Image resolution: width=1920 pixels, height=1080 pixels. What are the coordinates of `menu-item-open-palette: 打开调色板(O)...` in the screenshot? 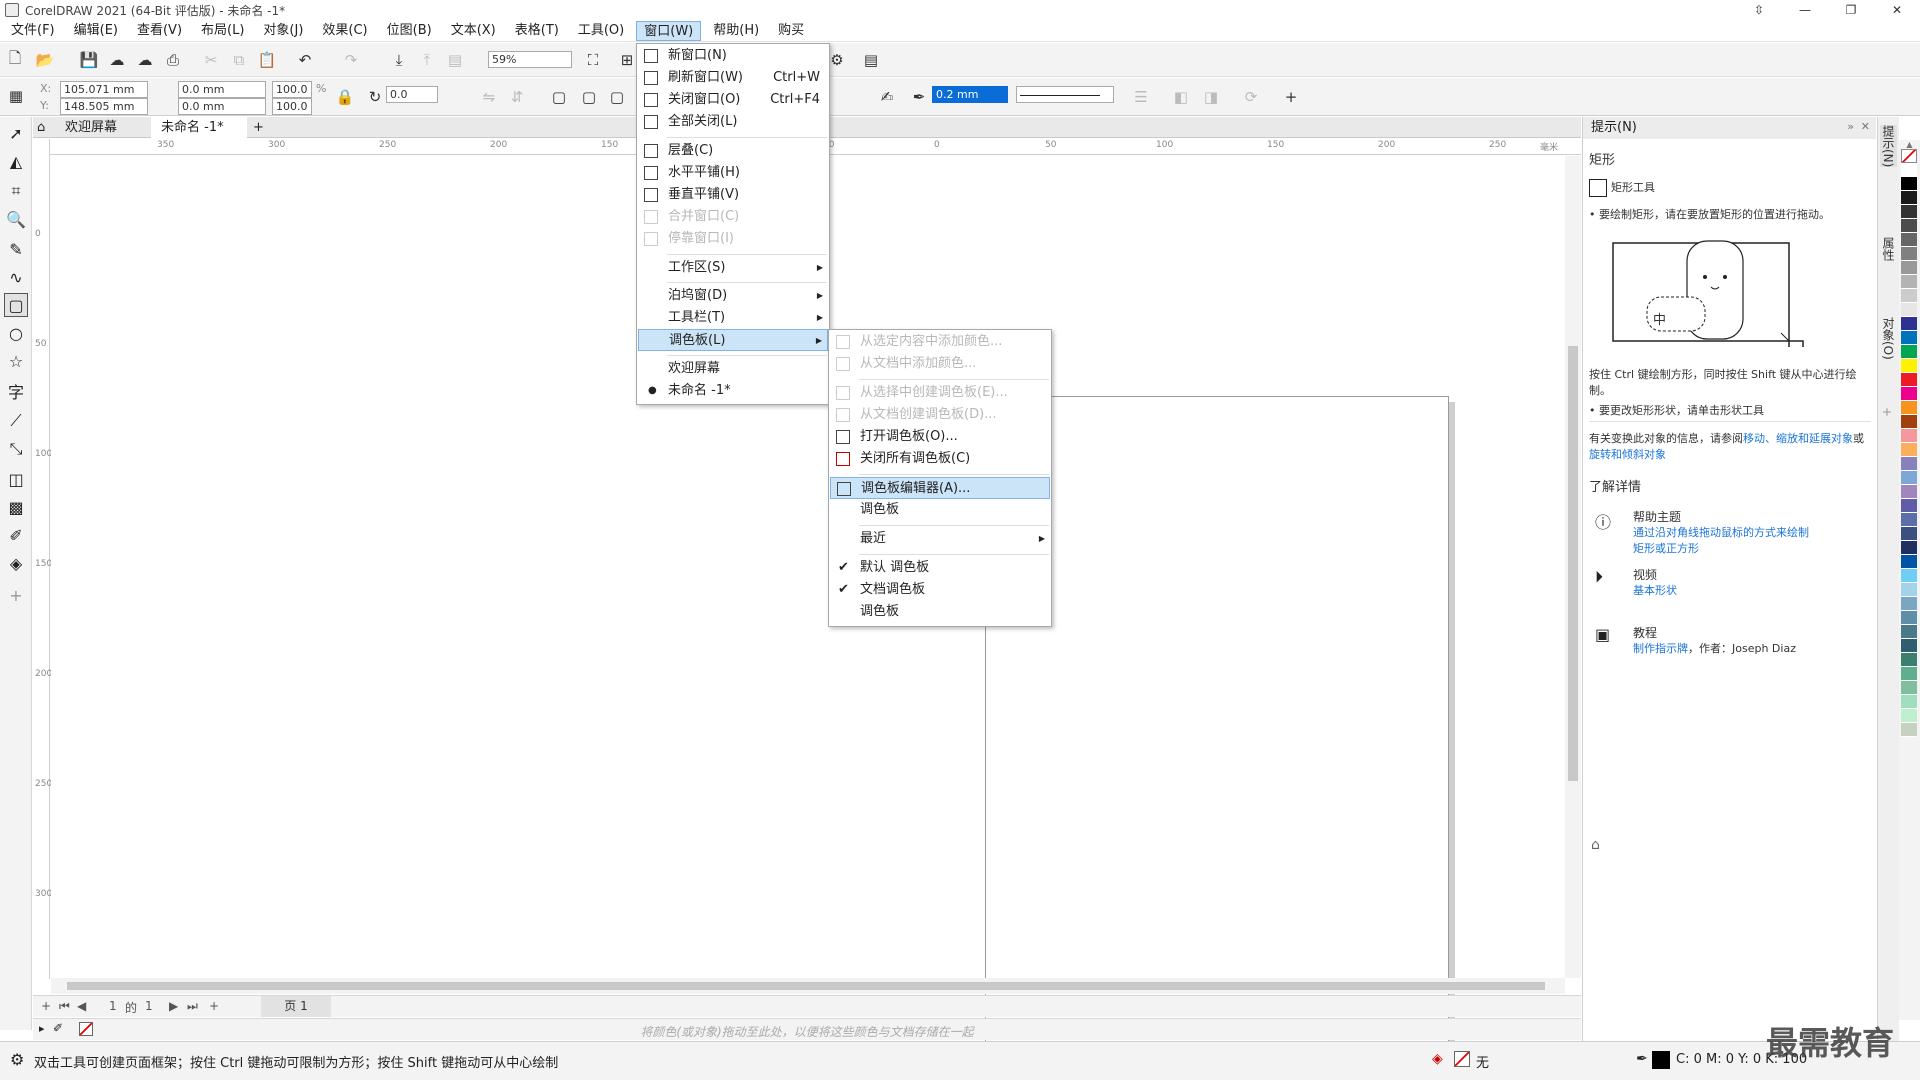 It's located at (940, 437).